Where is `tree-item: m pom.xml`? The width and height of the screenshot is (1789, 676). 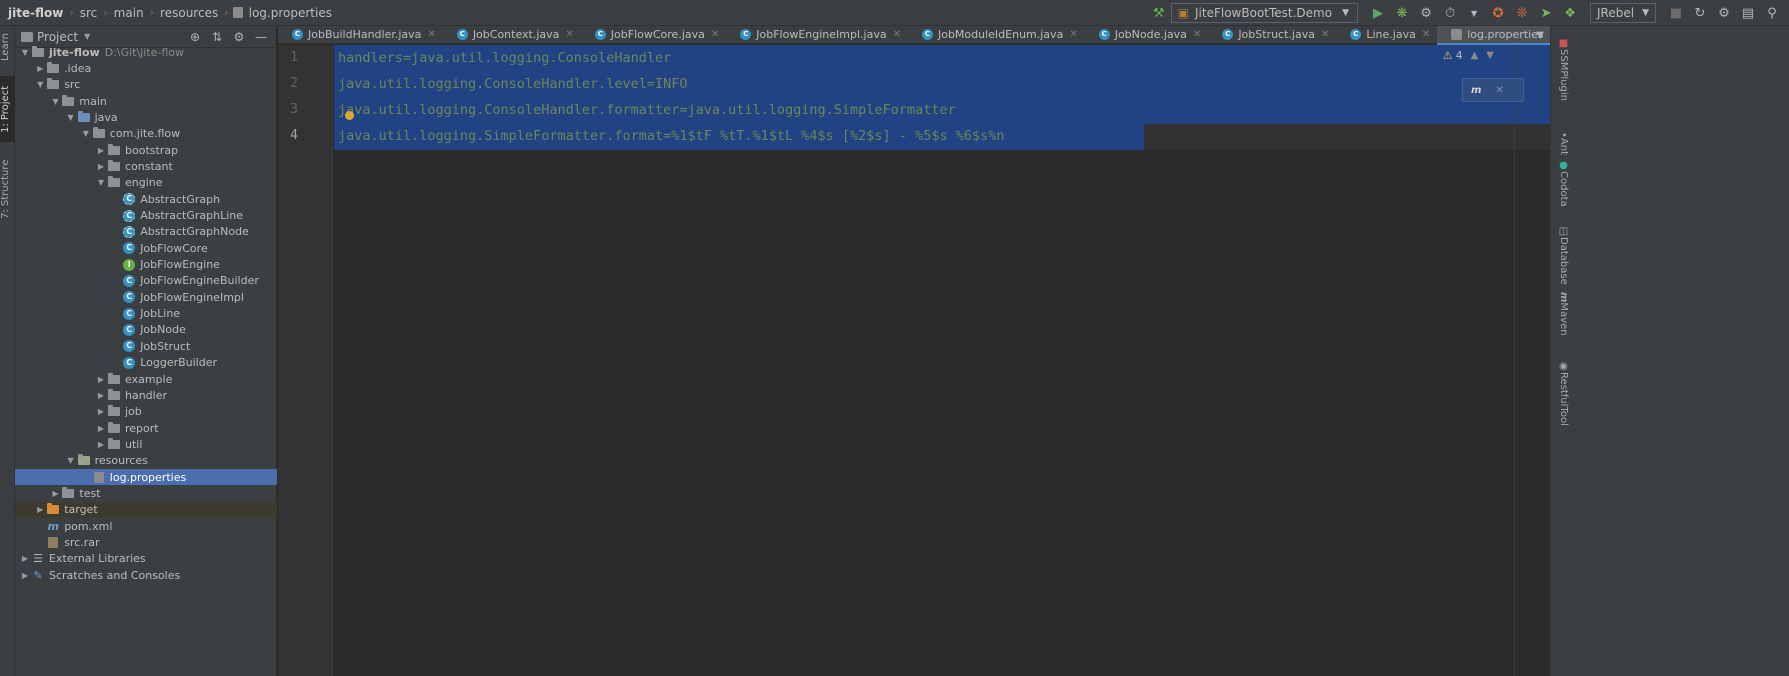
tree-item: m pom.xml is located at coordinates (146, 526).